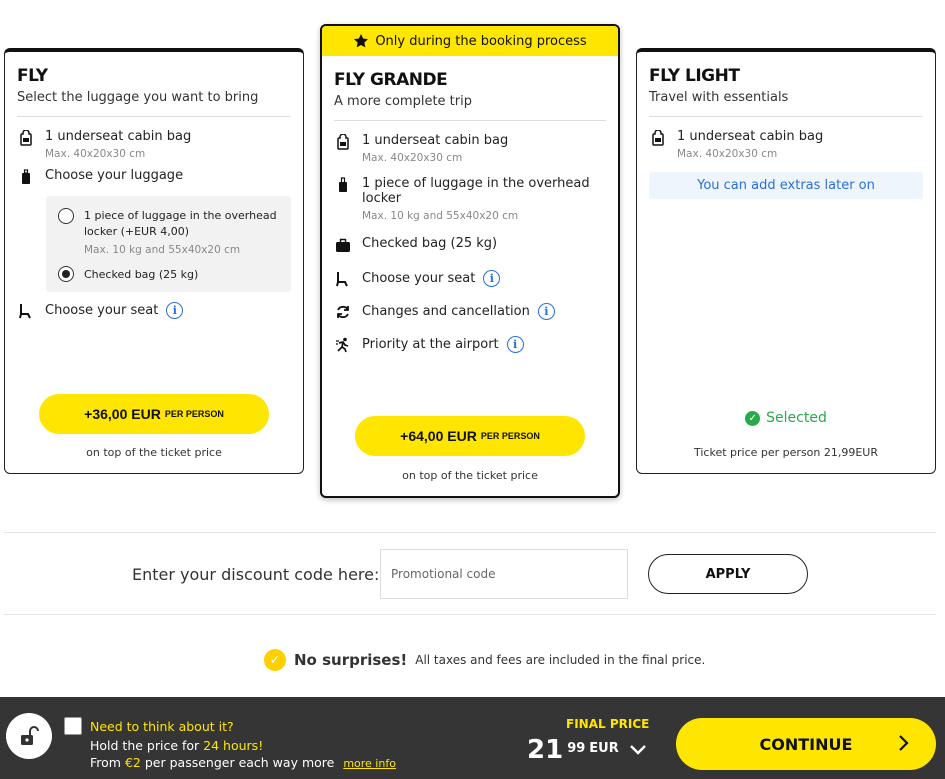 The image size is (945, 779). I want to click on feature-label: Changes and cancellation, so click(446, 311).